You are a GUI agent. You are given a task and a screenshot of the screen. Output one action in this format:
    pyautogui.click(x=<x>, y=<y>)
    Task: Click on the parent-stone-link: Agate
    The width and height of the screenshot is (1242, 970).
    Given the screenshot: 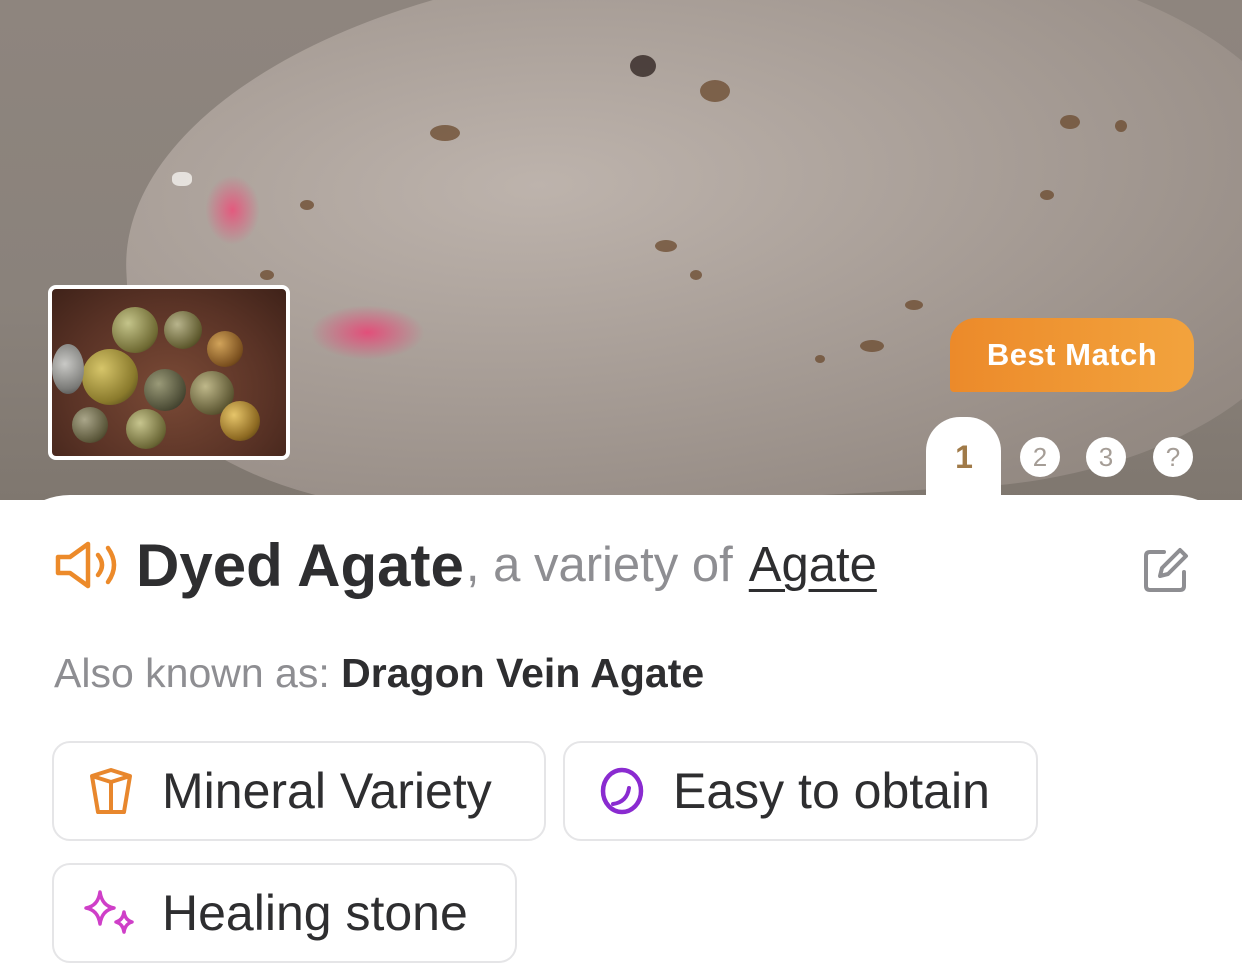 What is the action you would take?
    pyautogui.click(x=813, y=565)
    